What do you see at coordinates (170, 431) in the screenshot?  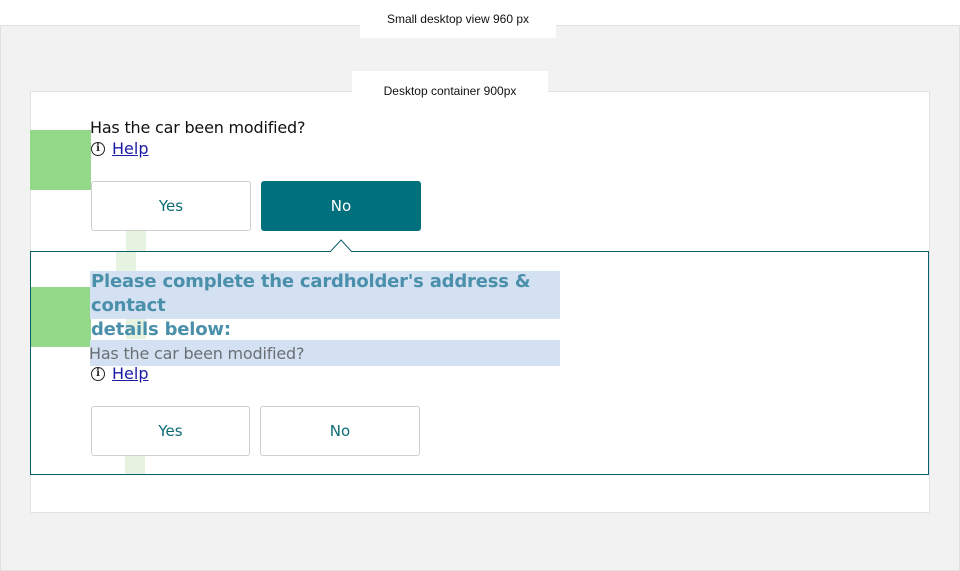 I see `panel-yes-button: Yes` at bounding box center [170, 431].